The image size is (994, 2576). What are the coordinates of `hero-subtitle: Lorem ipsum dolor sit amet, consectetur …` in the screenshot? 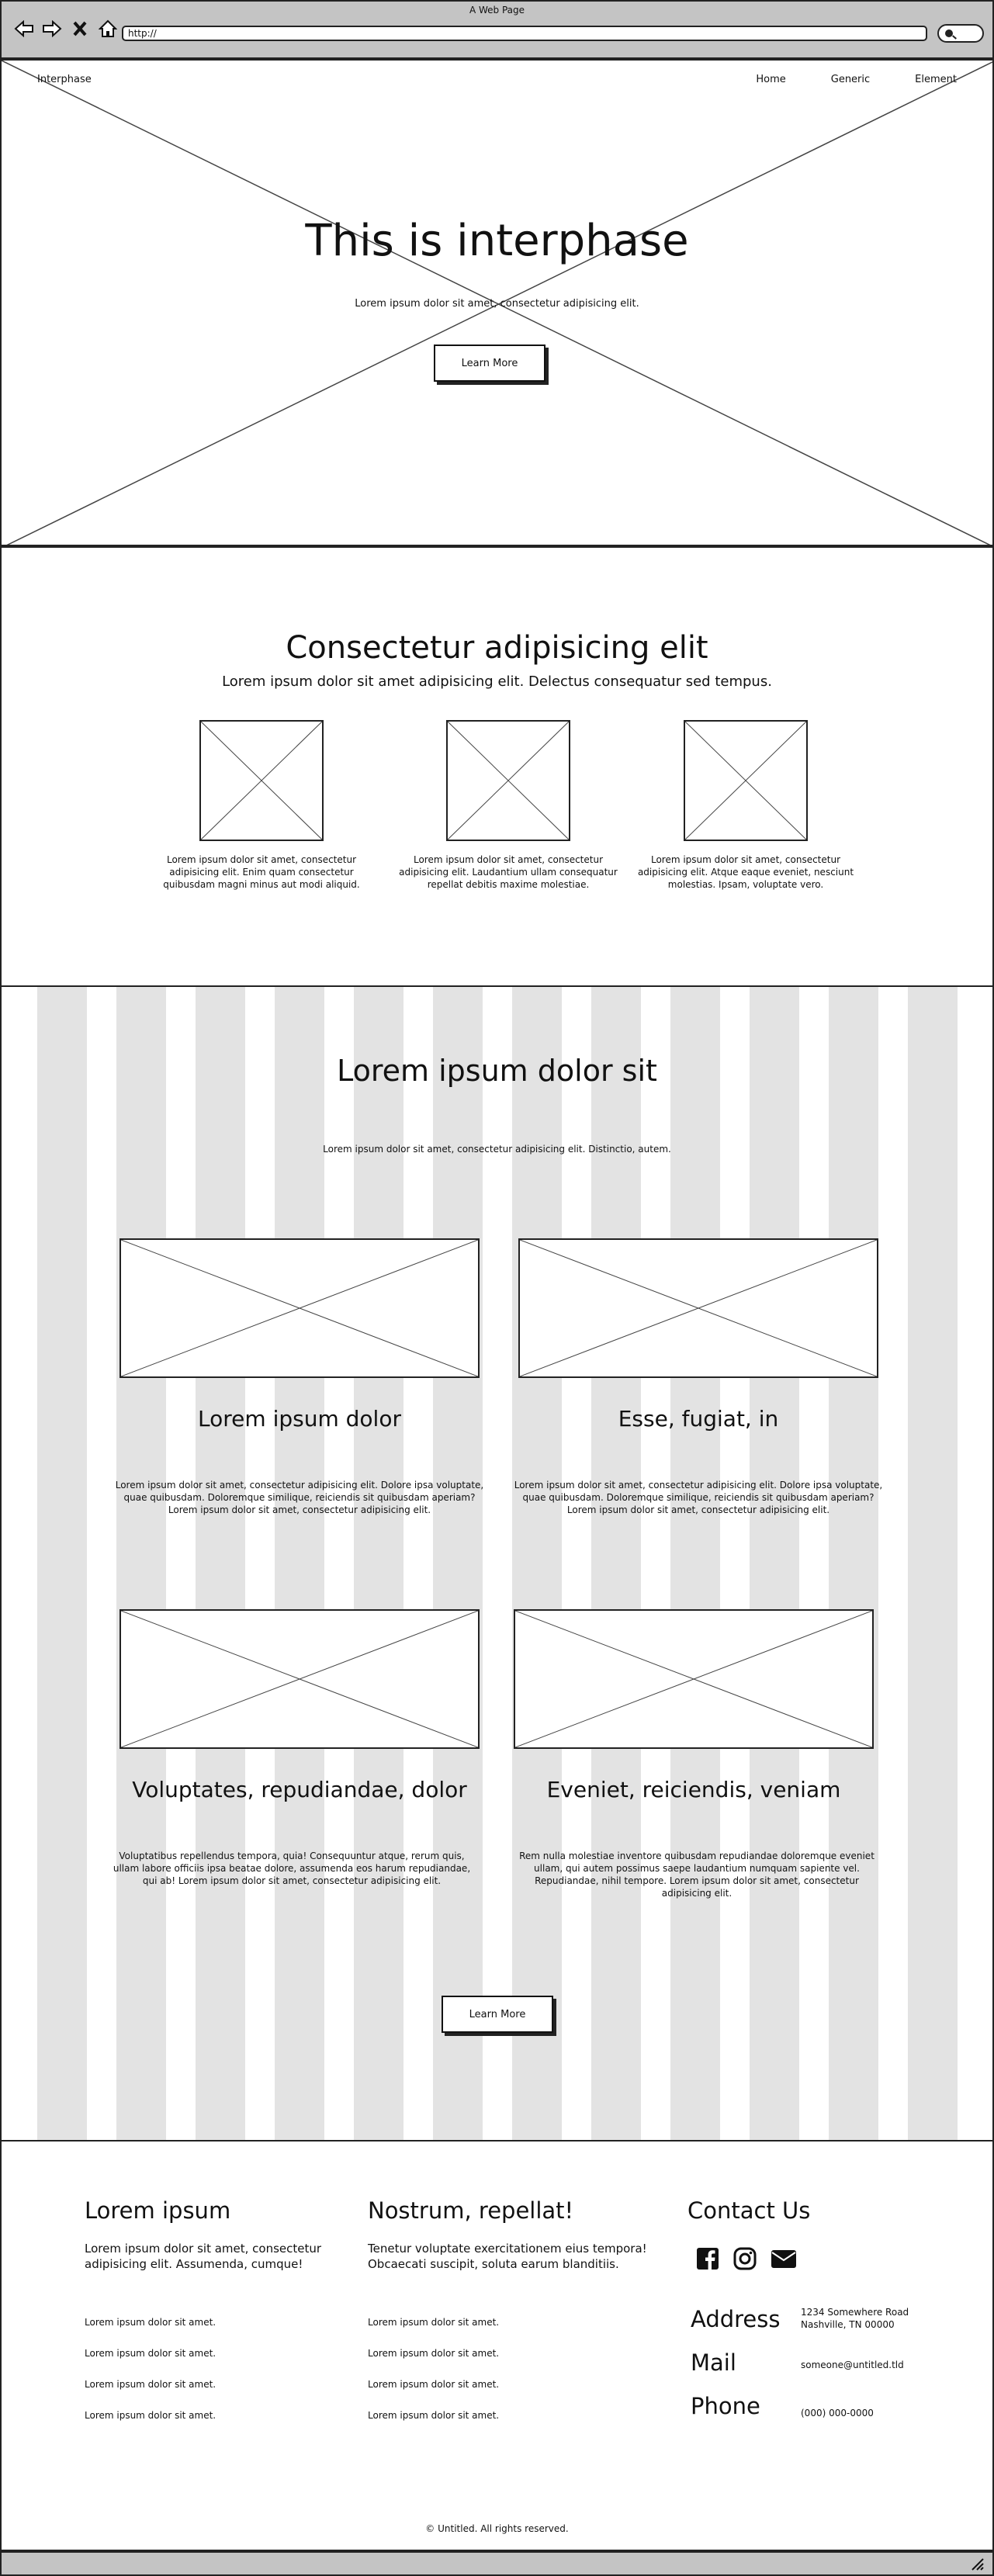 It's located at (497, 304).